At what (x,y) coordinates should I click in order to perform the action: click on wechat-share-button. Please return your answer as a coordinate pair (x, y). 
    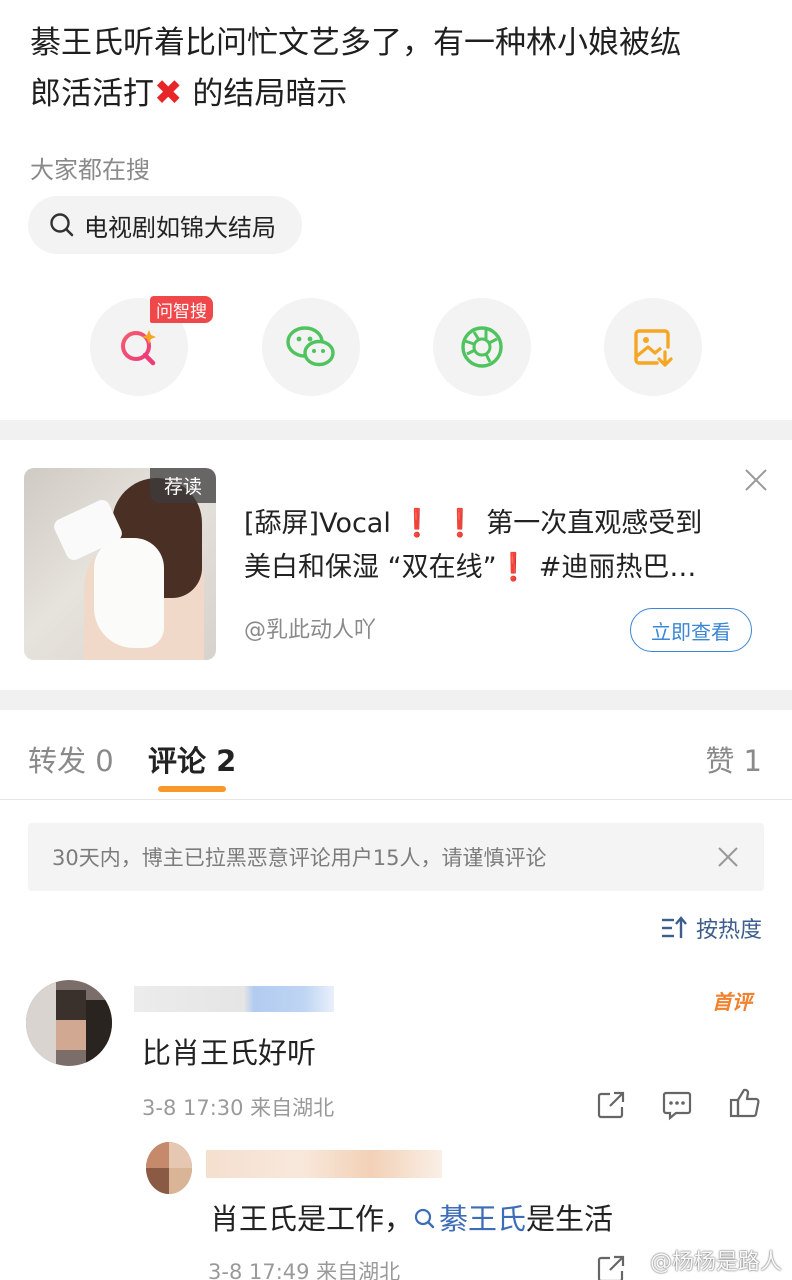
    Looking at the image, I should click on (311, 347).